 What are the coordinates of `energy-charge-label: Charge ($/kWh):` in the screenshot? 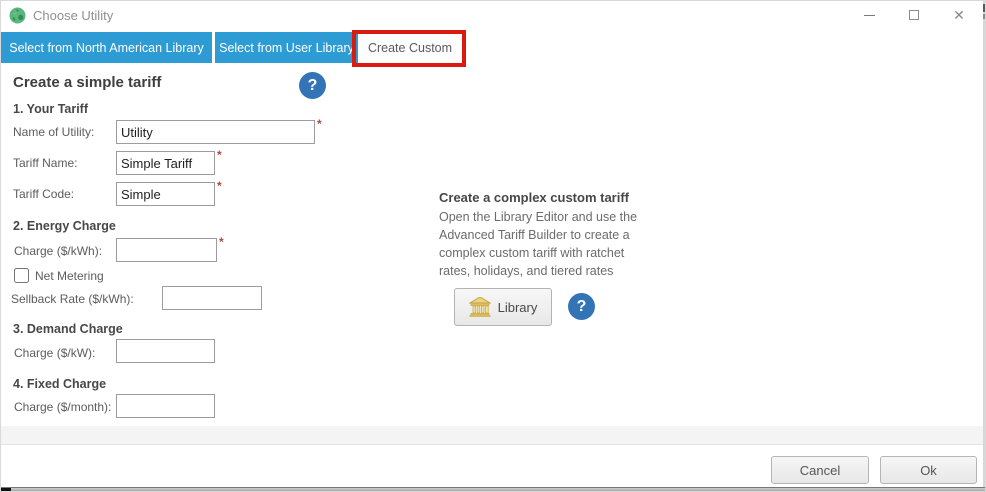 It's located at (58, 251).